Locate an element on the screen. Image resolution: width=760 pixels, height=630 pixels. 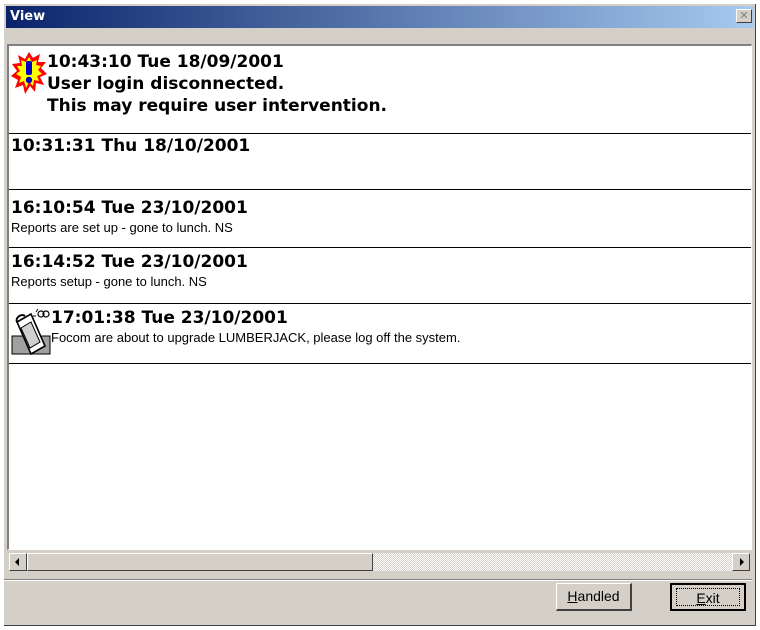
message-timestamp: 17:01:38 Tue 23/10/2001 is located at coordinates (169, 318).